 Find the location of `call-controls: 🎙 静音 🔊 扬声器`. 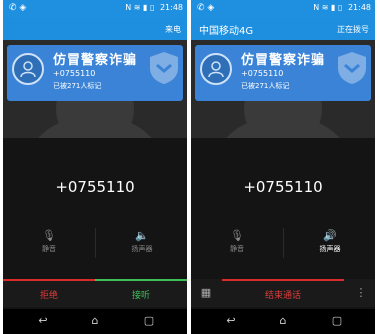

call-controls: 🎙 静音 🔊 扬声器 is located at coordinates (283, 243).